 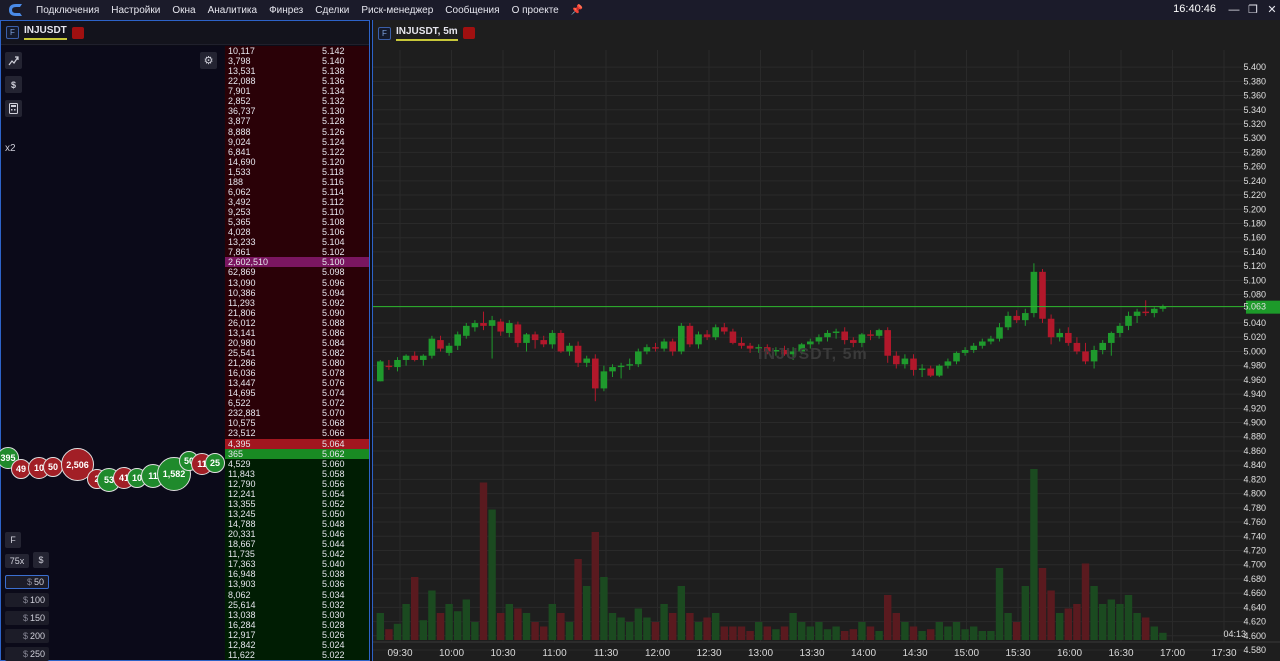 What do you see at coordinates (297, 61) in the screenshot?
I see `ask-row: 3,798 5.140` at bounding box center [297, 61].